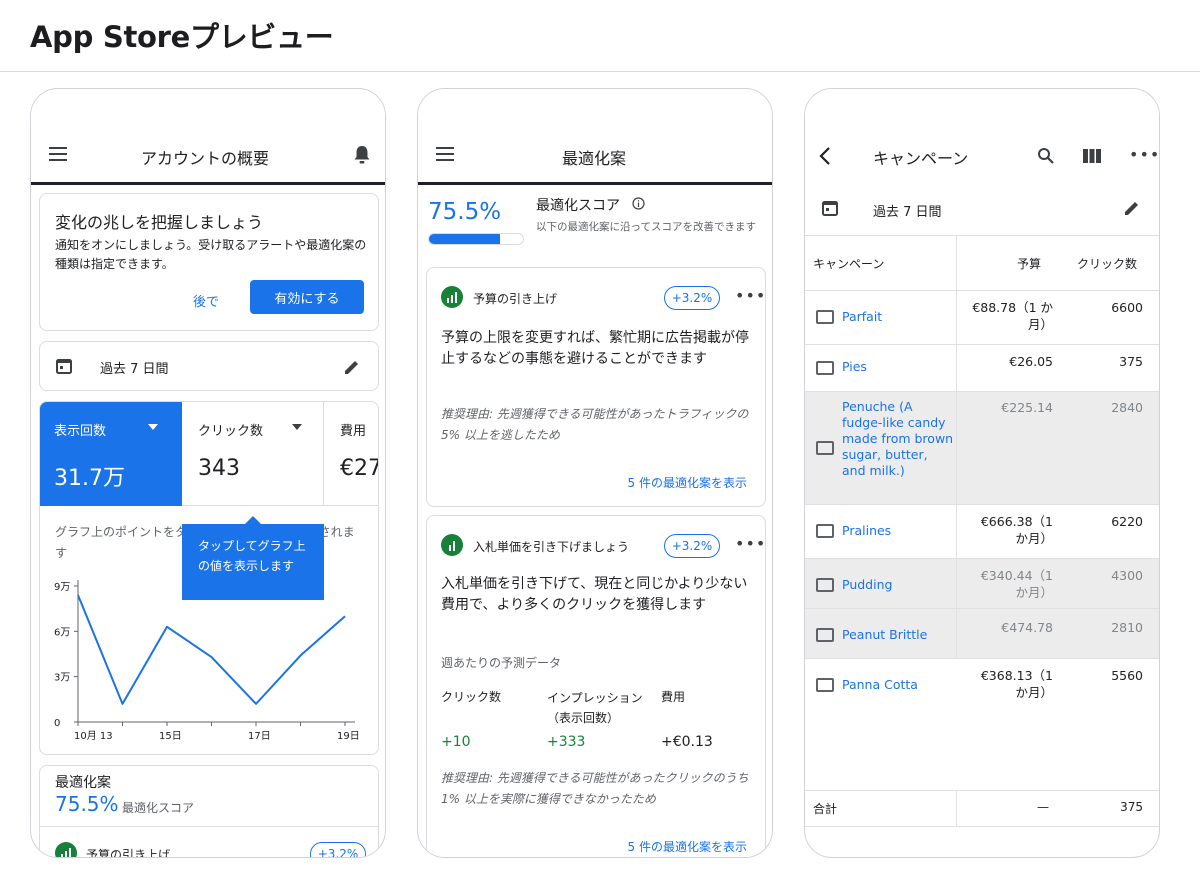 The image size is (1200, 876). Describe the element at coordinates (62, 678) in the screenshot. I see `y-tick-label: 3万` at that location.